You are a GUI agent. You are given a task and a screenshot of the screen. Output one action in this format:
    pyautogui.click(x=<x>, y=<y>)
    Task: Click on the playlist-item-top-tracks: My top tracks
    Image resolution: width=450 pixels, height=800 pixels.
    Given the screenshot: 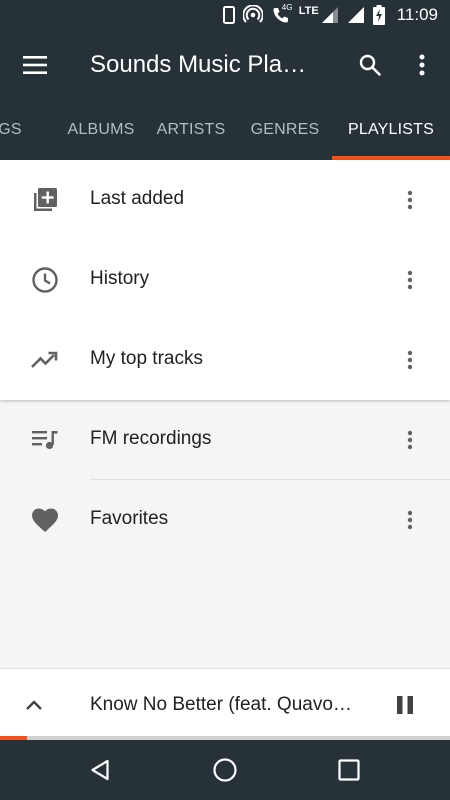 What is the action you would take?
    pyautogui.click(x=225, y=360)
    